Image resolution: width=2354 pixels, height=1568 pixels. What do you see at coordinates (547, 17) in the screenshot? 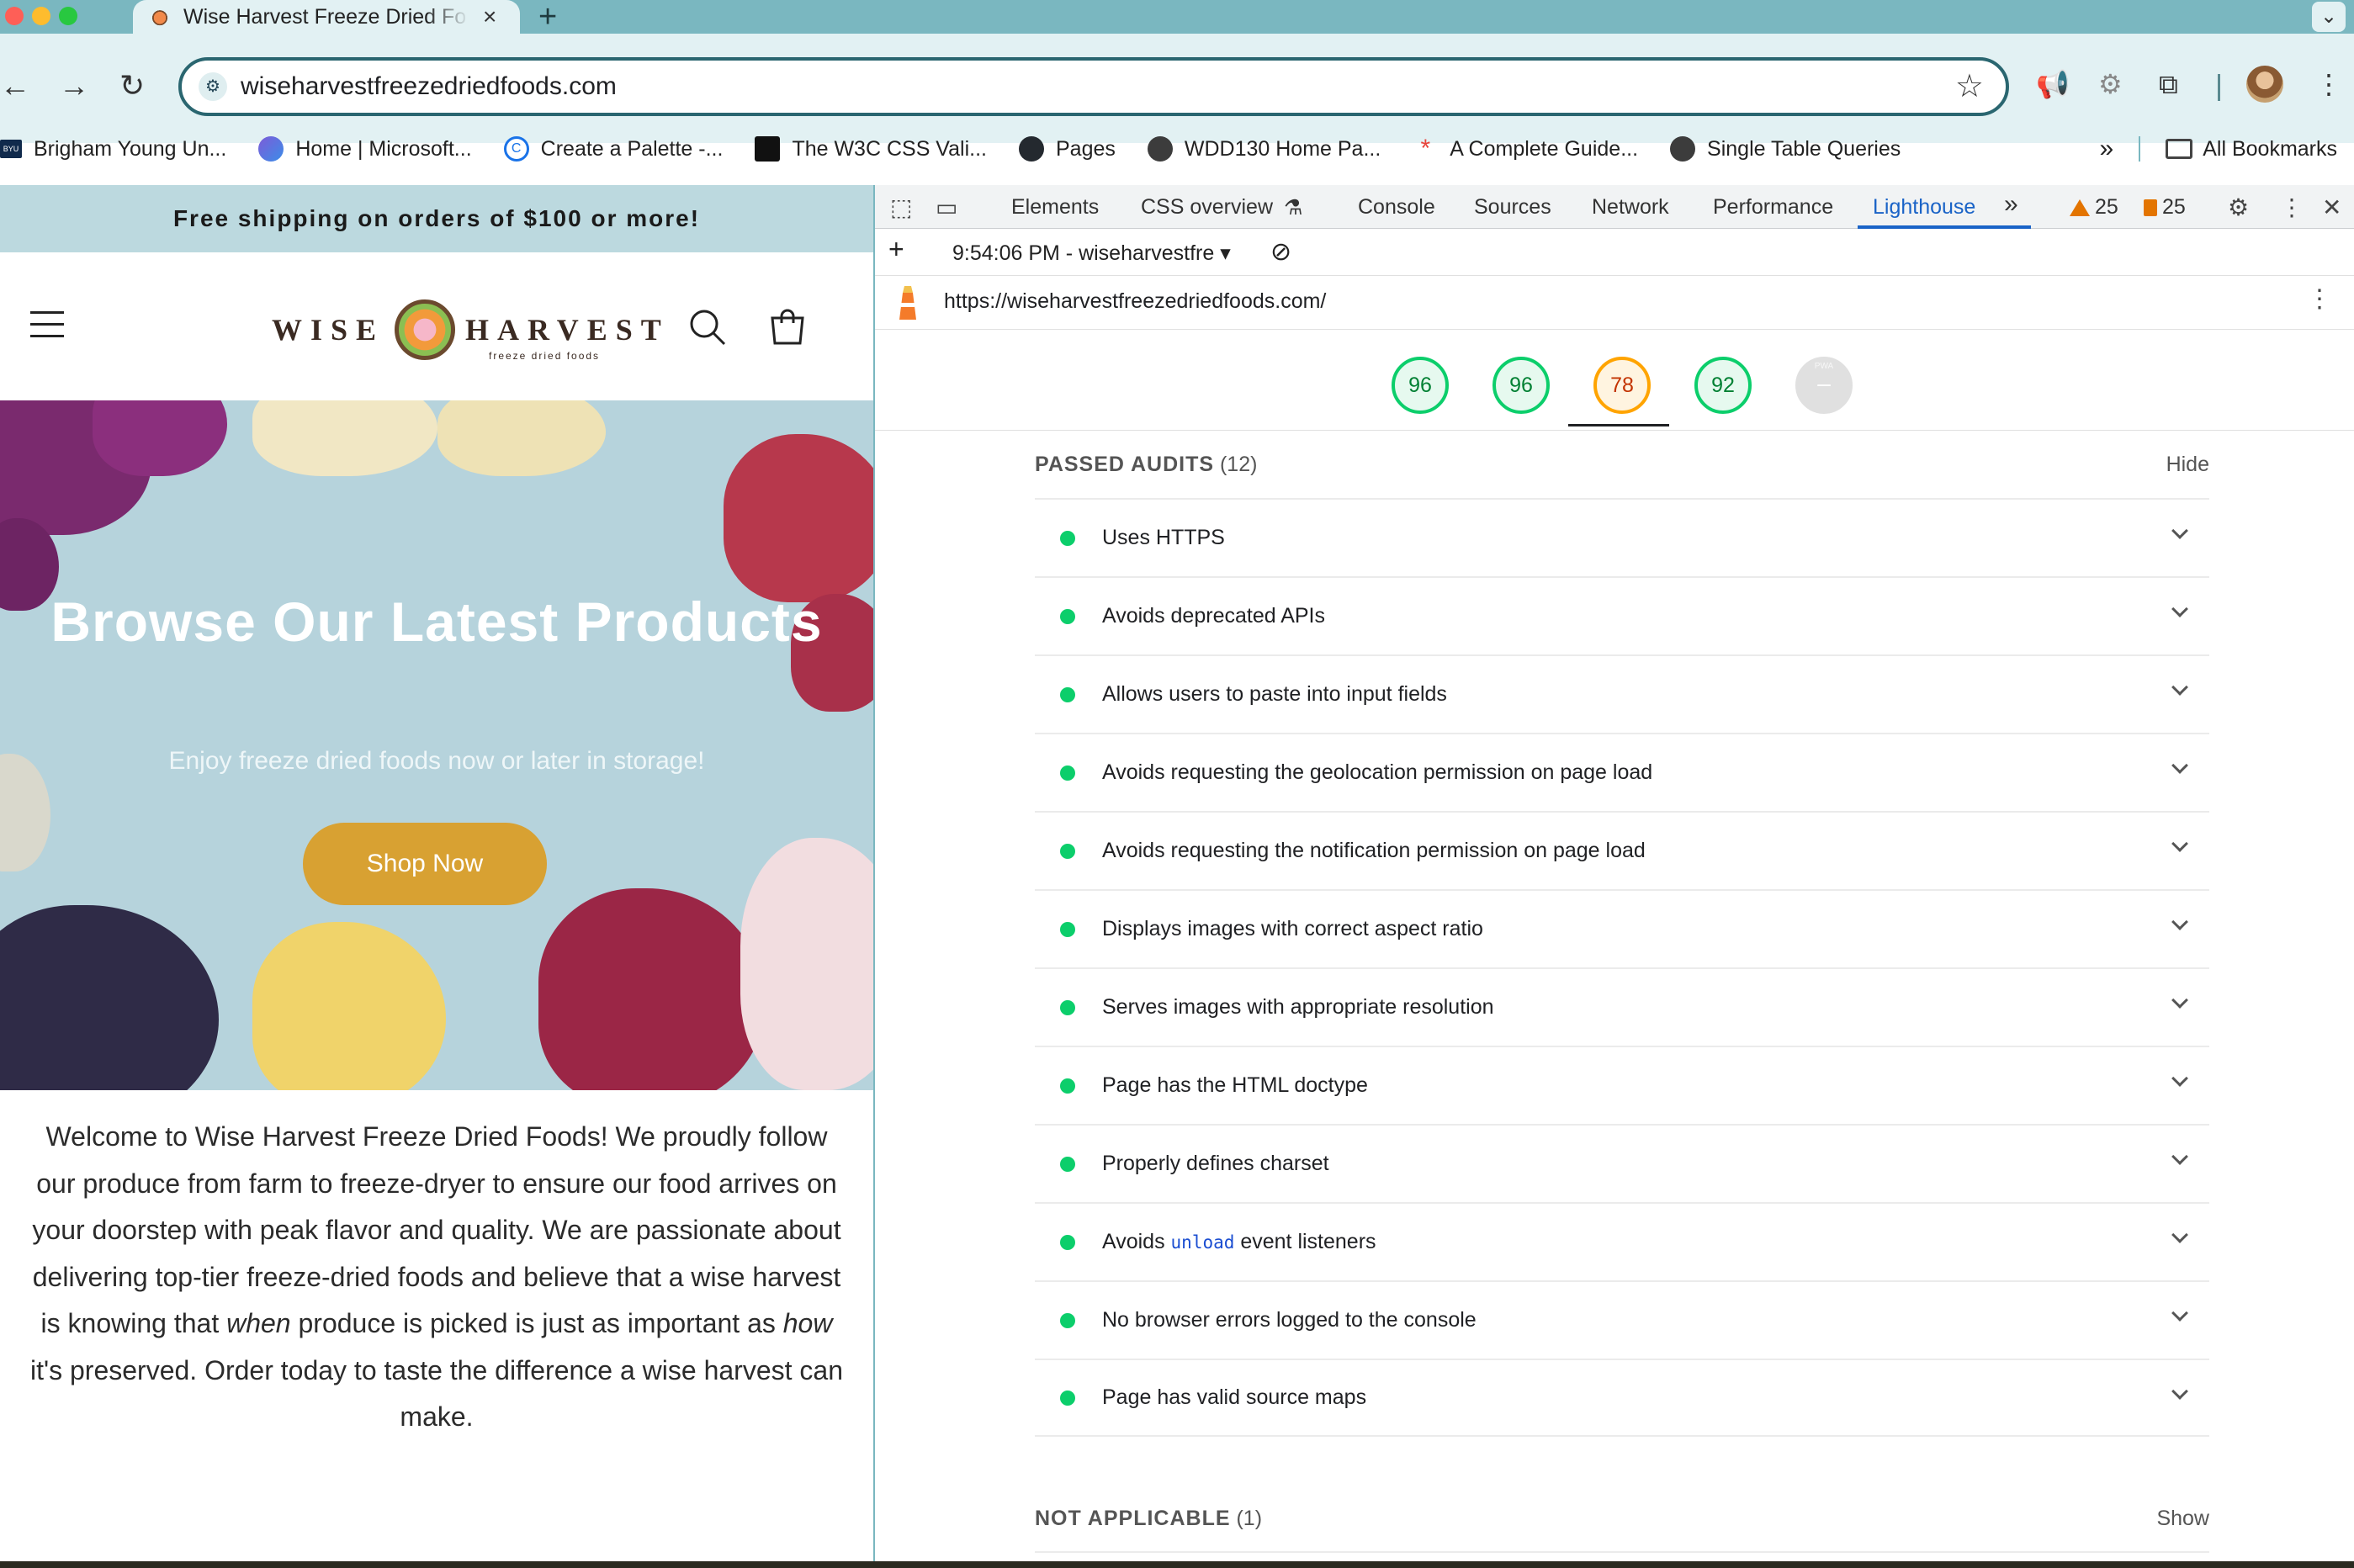
I see `new-tab-button: +` at bounding box center [547, 17].